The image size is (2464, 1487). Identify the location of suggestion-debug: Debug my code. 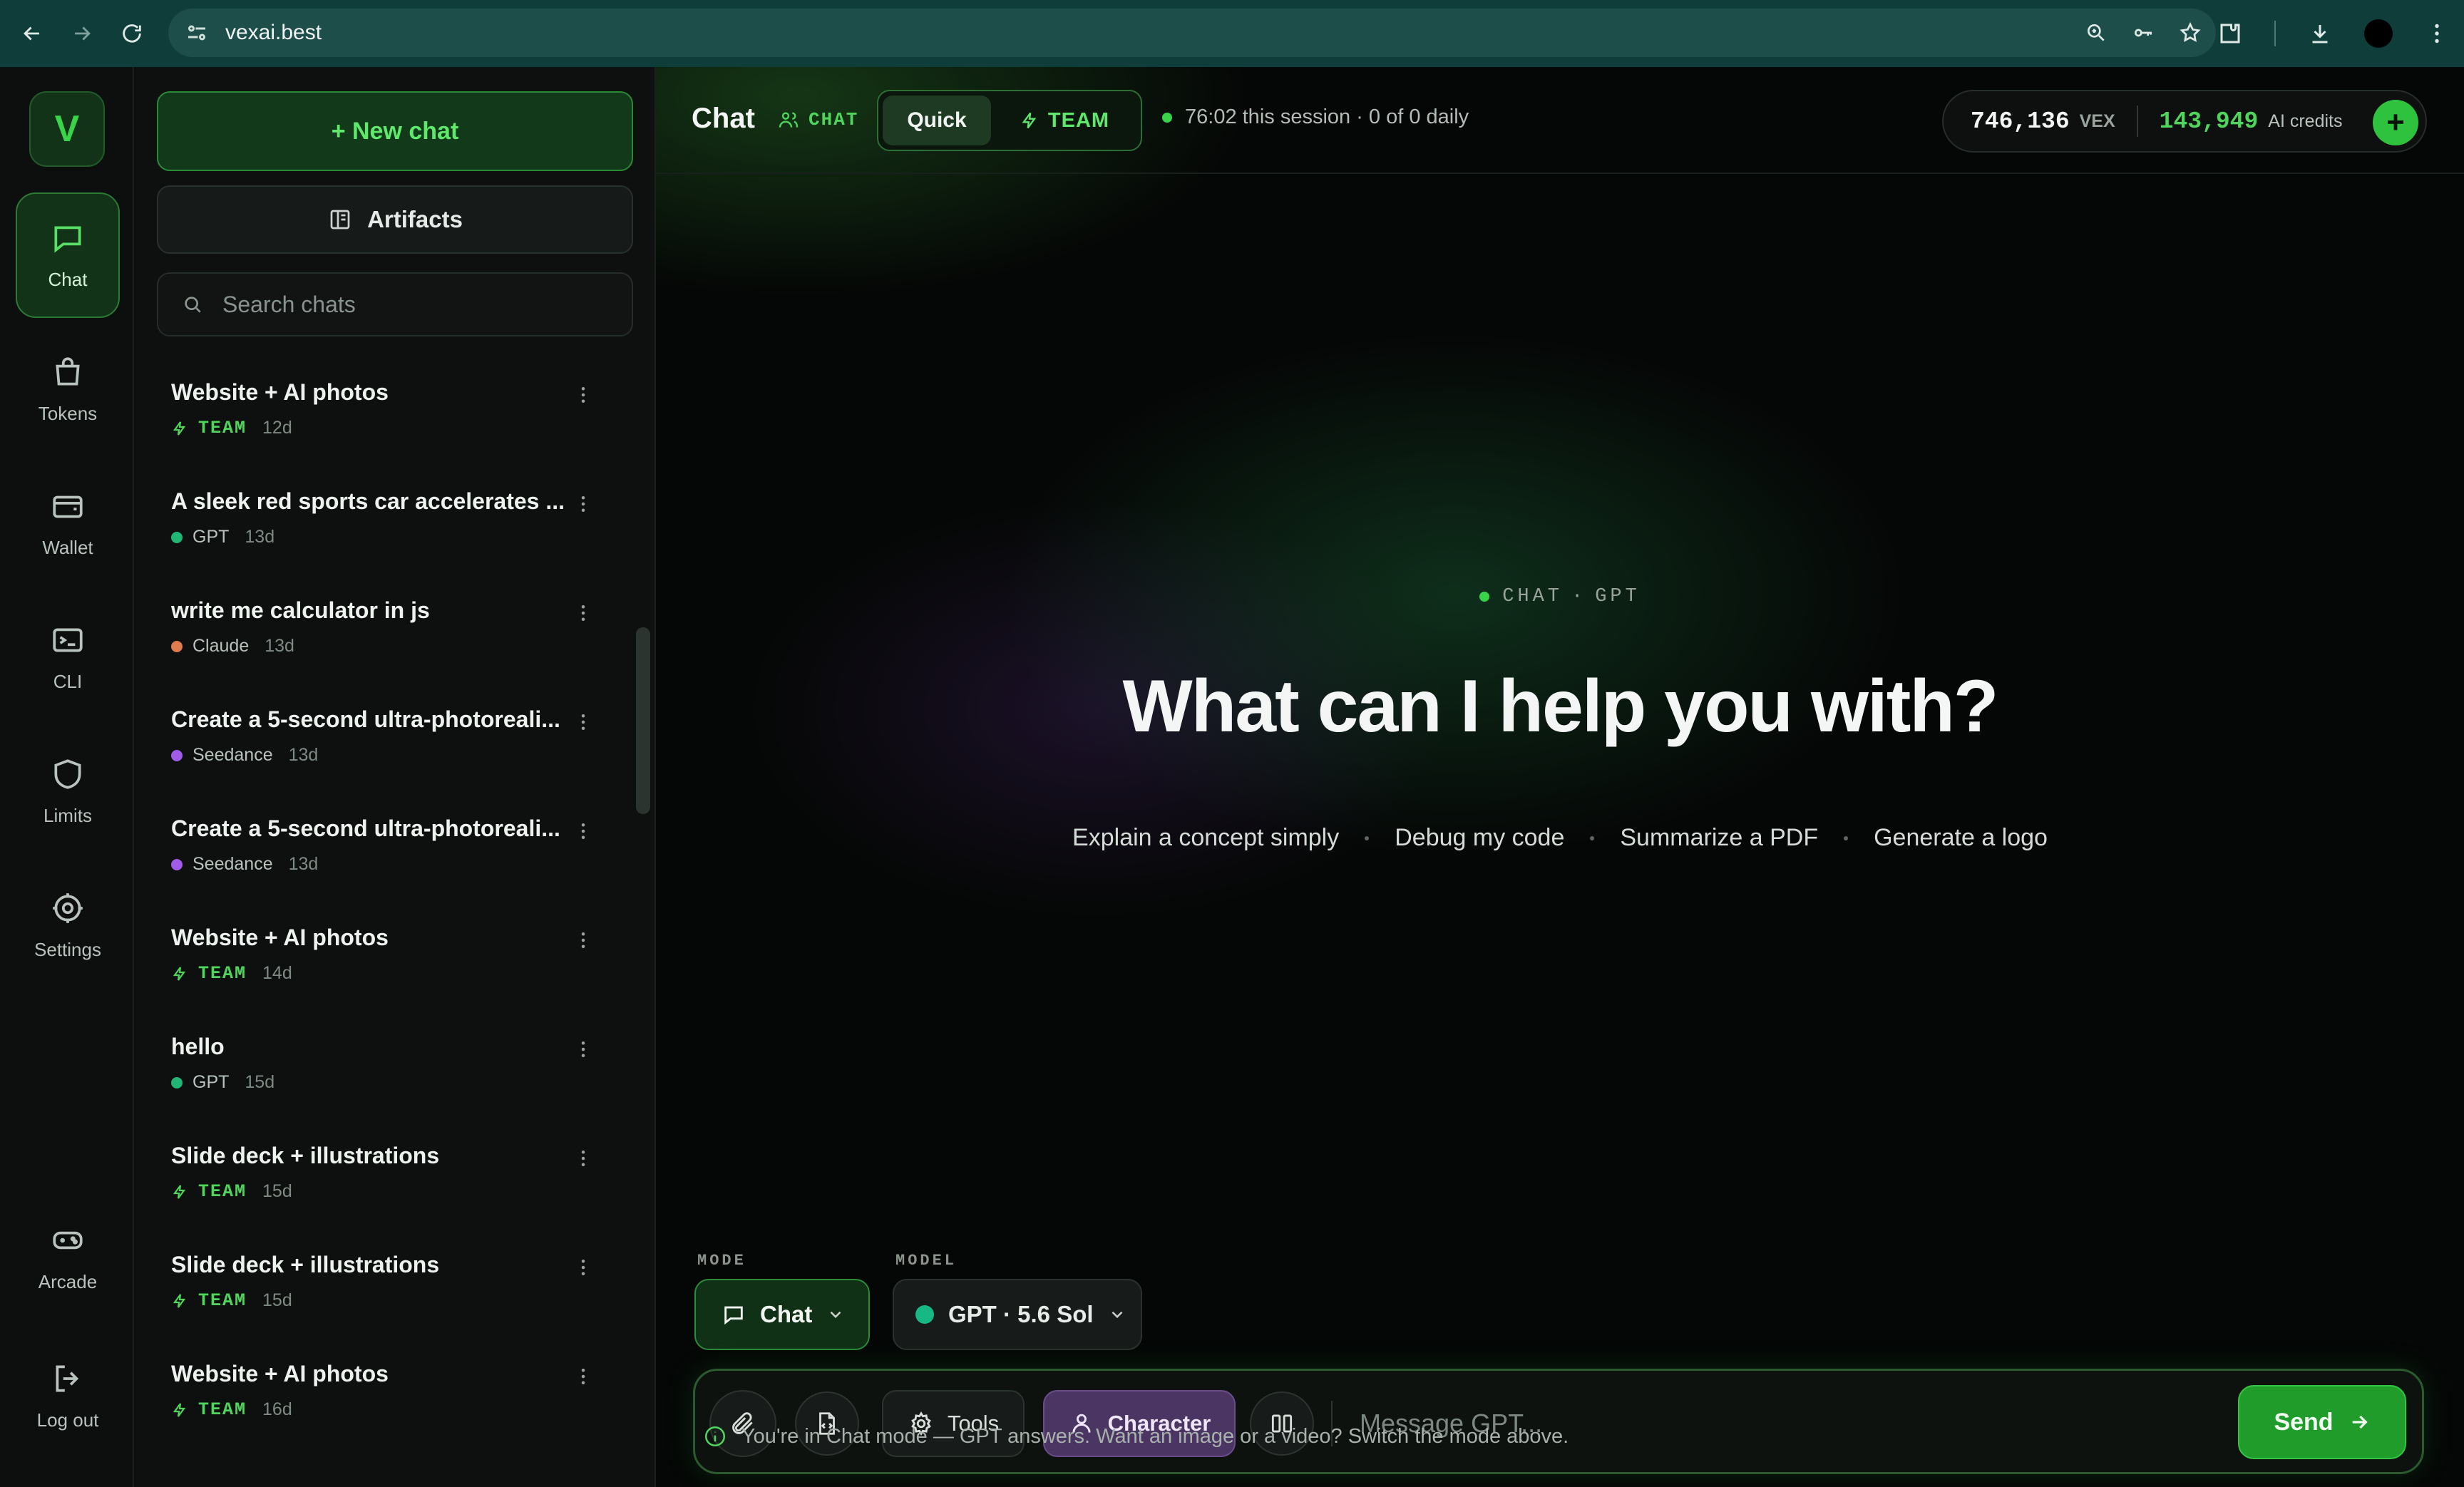
(1479, 838).